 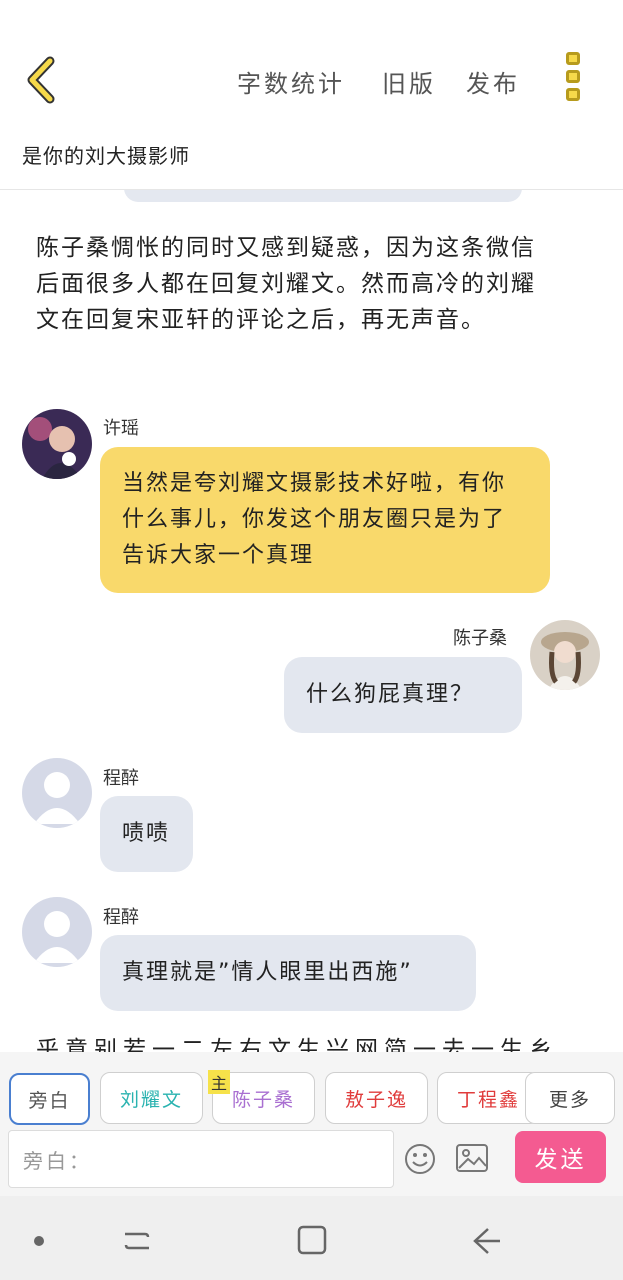 I want to click on input-bar: 旁白： 发送, so click(x=311, y=1162).